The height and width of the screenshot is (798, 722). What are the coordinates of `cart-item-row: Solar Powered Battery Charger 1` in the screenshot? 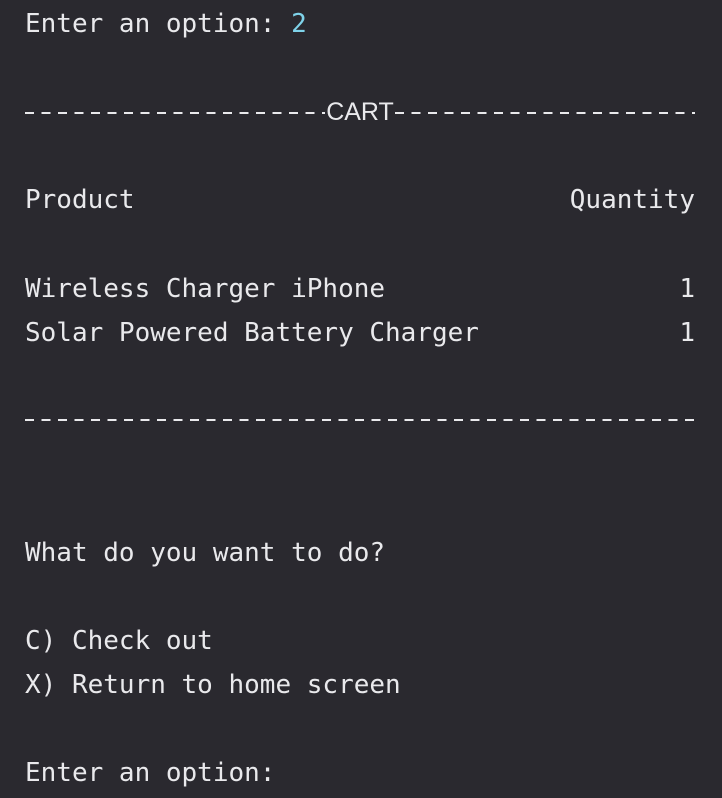 It's located at (360, 333).